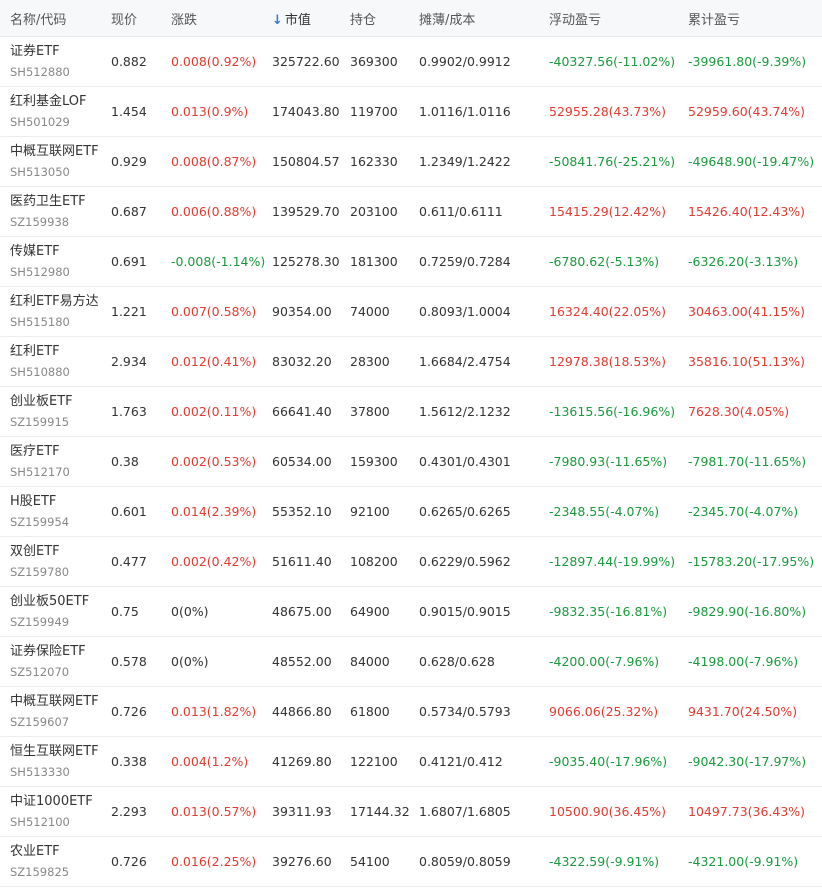 The image size is (822, 889). I want to click on holding-cell: 64900, so click(370, 611).